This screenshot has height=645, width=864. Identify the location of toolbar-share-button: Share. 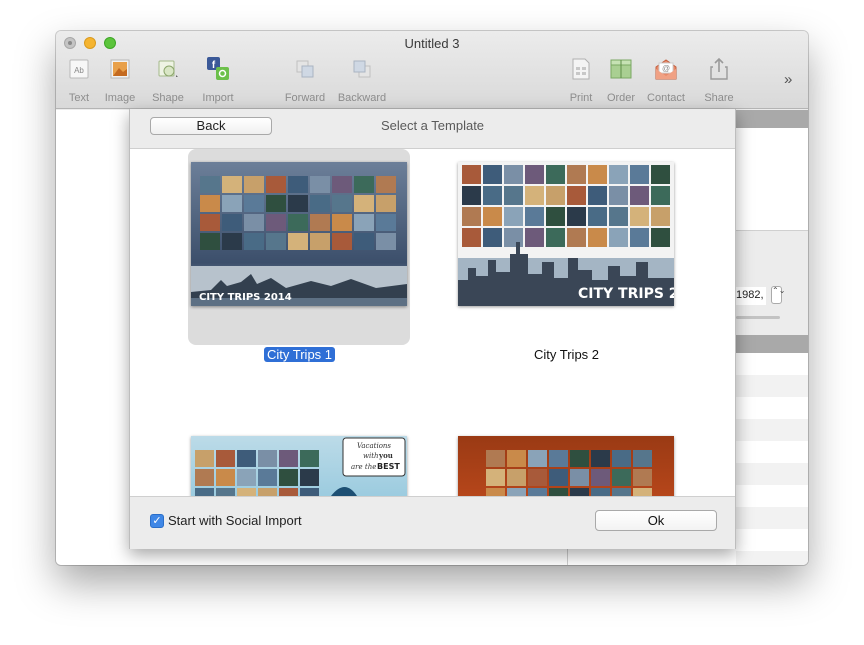
(719, 80).